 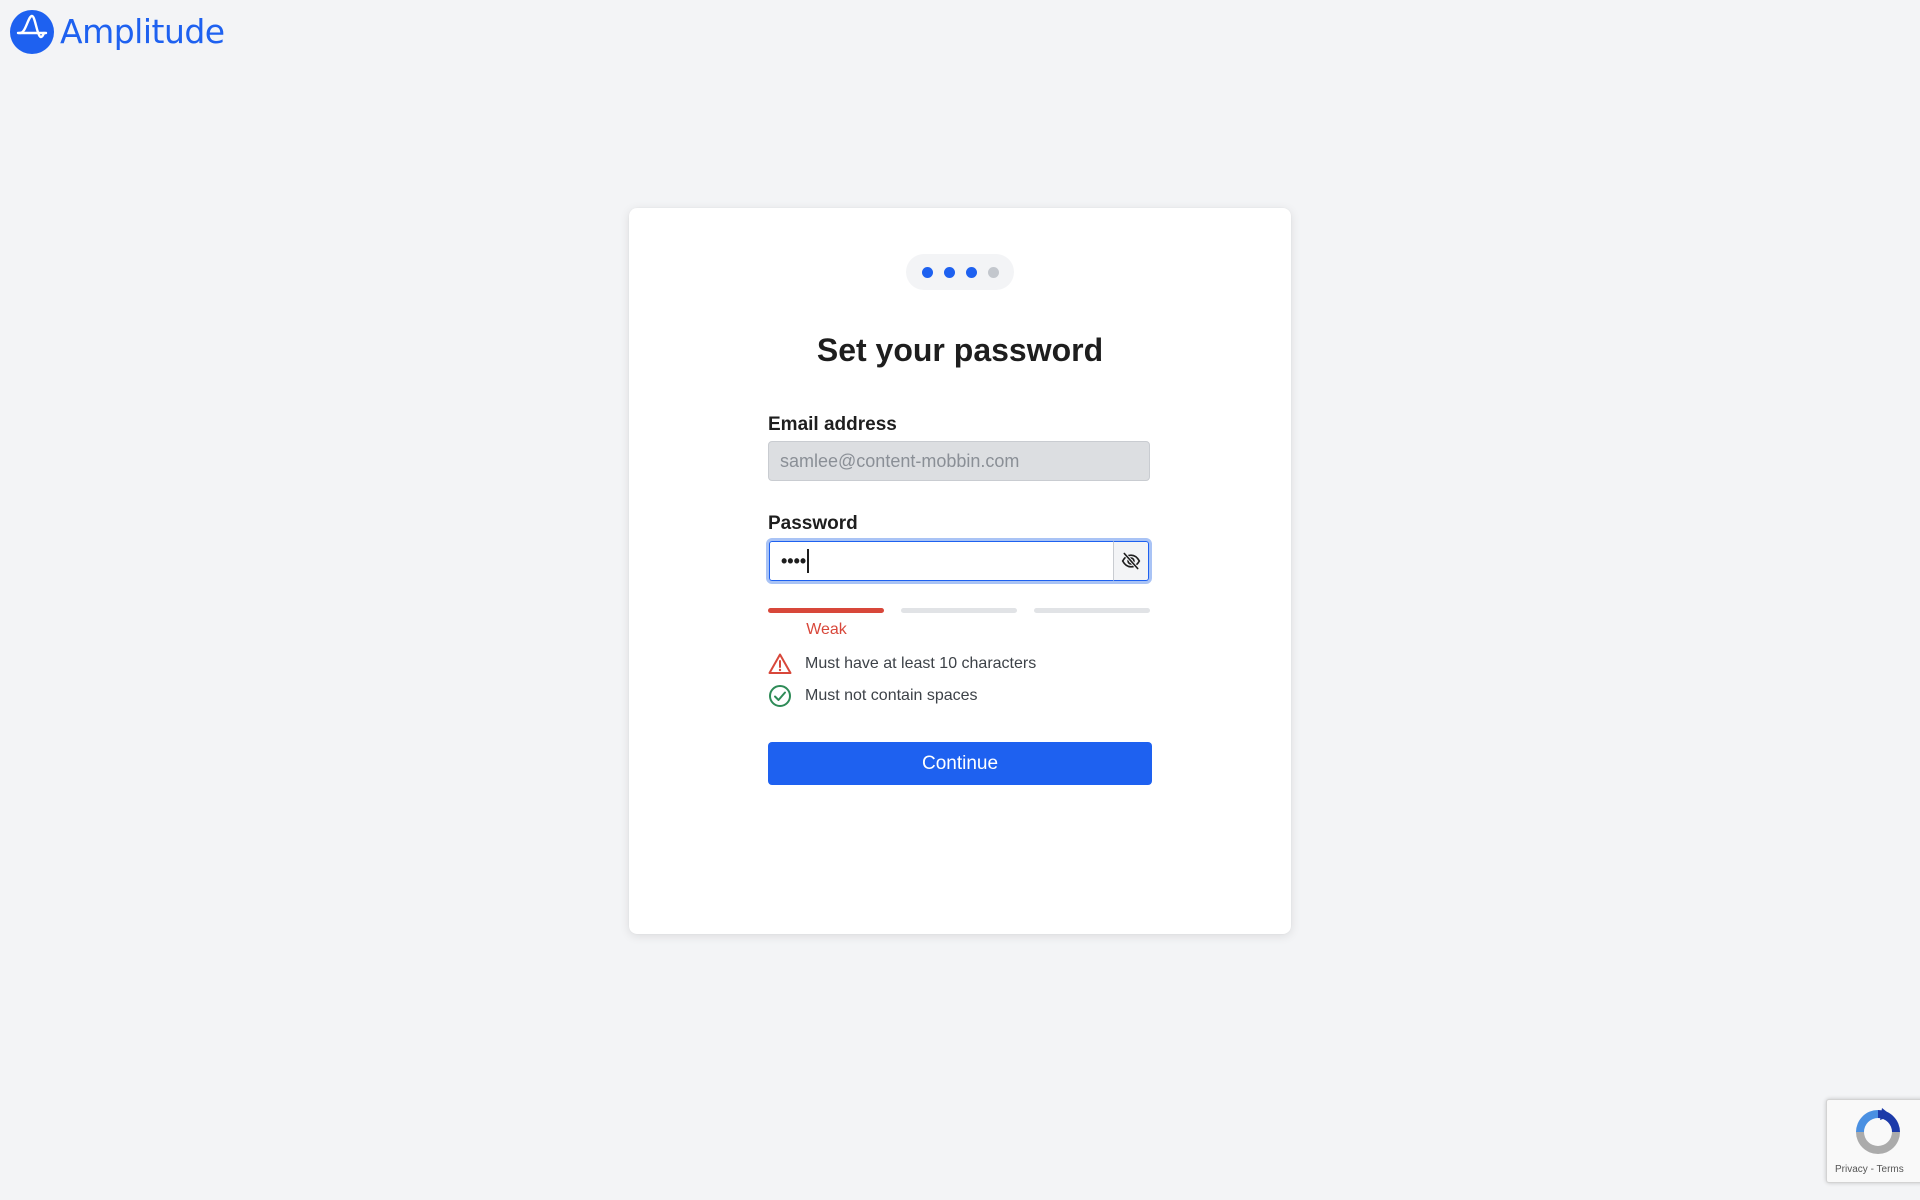 I want to click on recaptcha-links: Privacy - Terms, so click(x=1869, y=1170).